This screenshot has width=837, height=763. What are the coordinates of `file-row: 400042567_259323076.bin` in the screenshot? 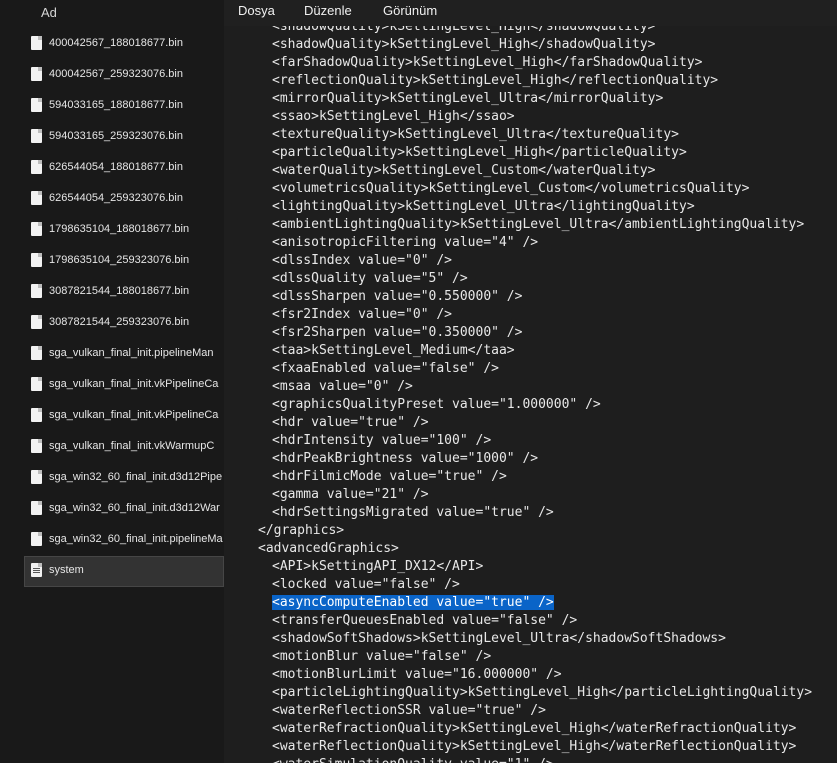 It's located at (112, 75).